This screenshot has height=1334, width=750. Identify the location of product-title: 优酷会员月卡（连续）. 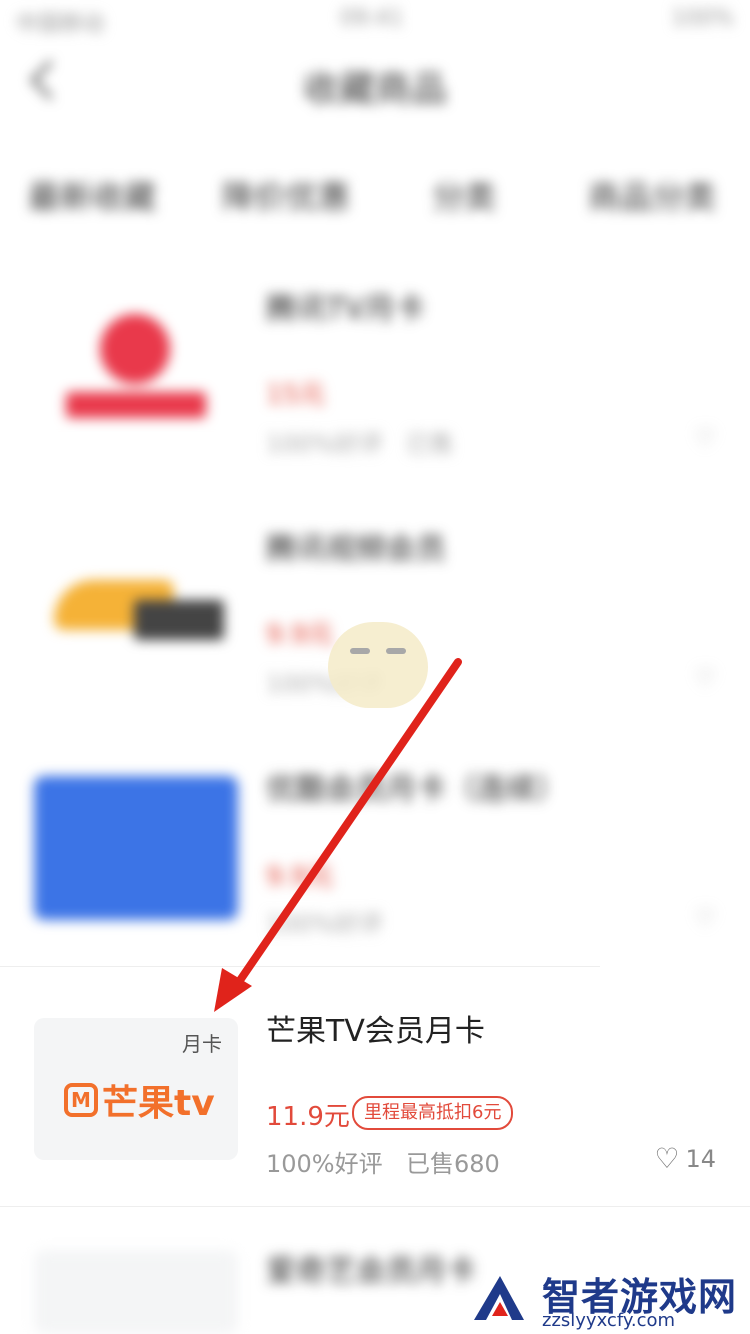
(416, 789).